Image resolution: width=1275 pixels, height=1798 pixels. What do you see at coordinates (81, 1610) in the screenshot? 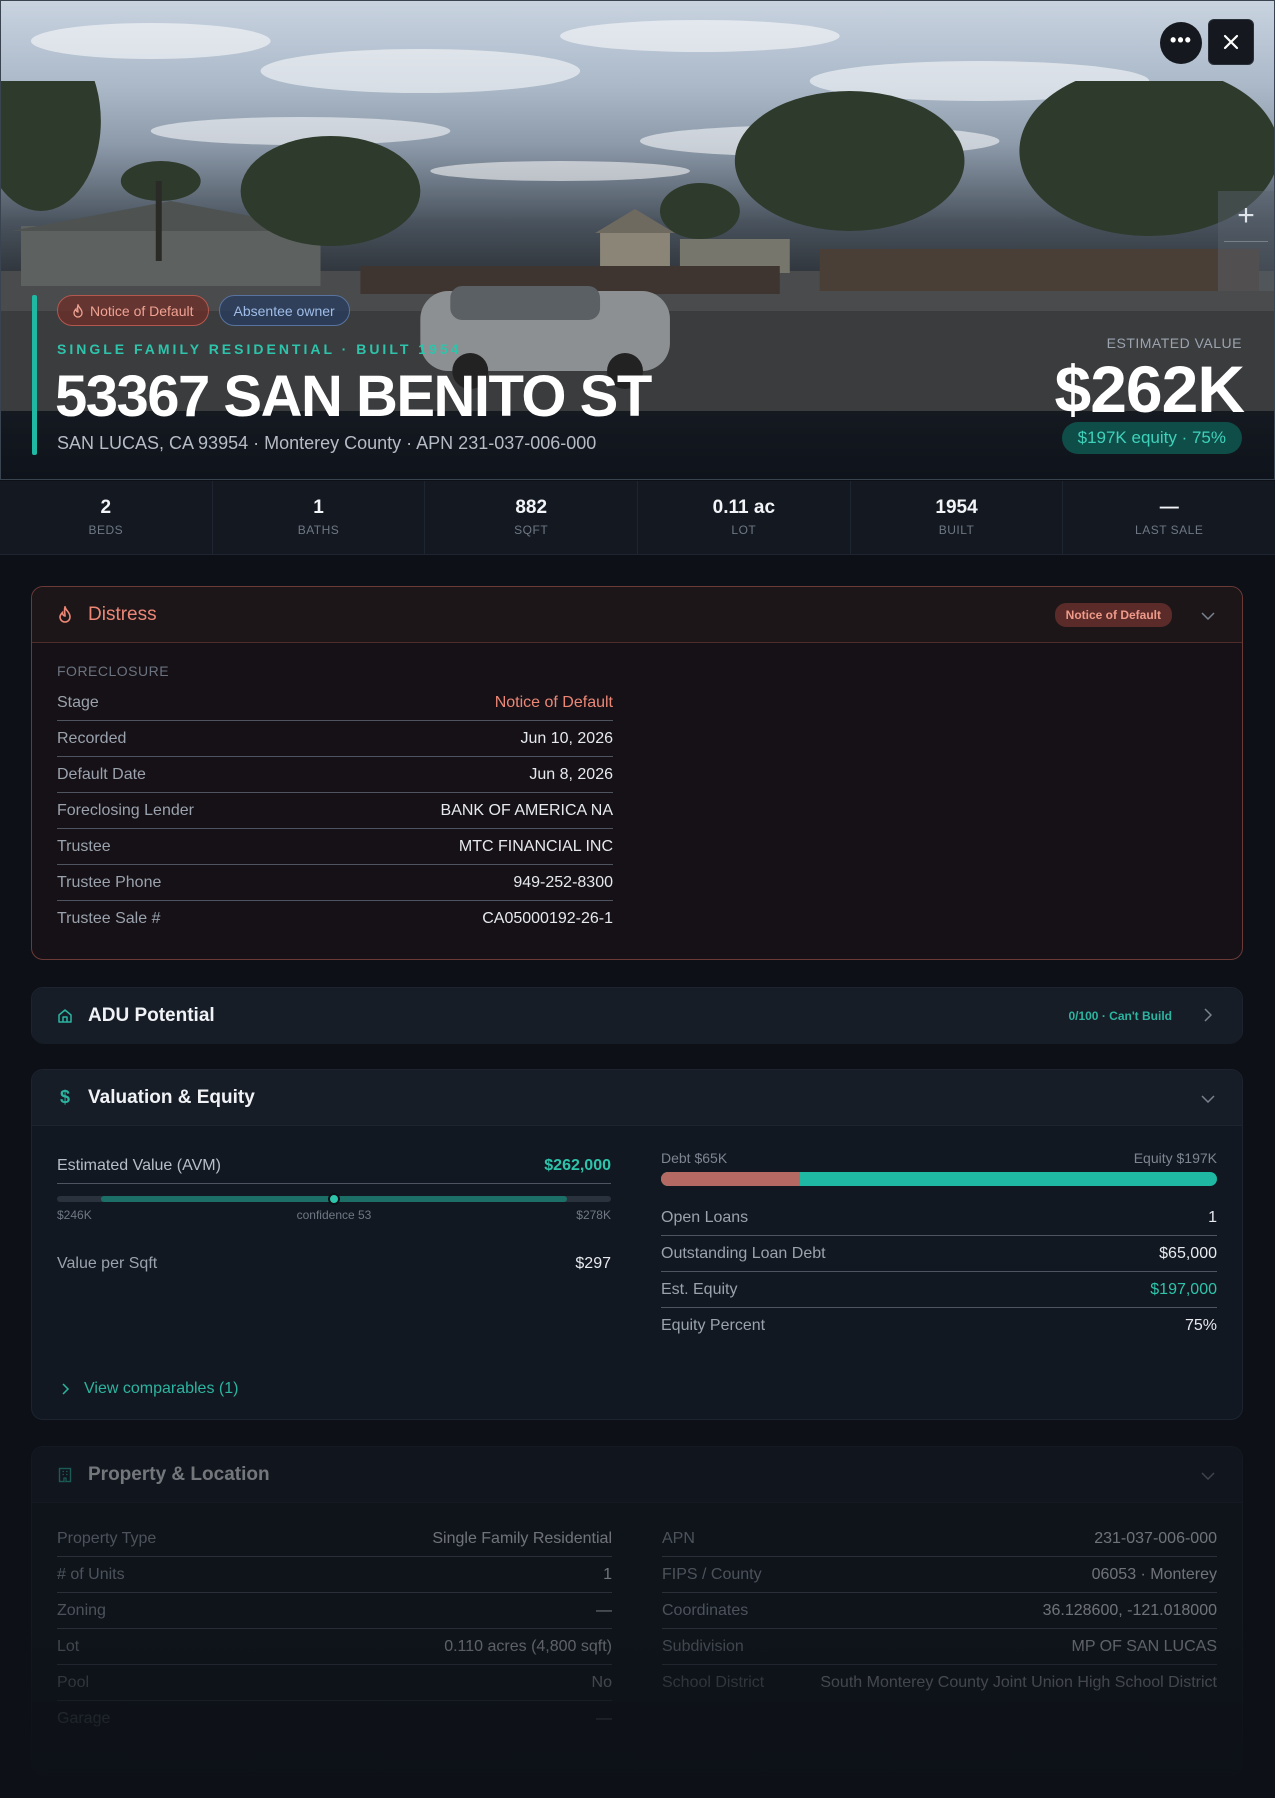
I see `row-key: Zoning` at bounding box center [81, 1610].